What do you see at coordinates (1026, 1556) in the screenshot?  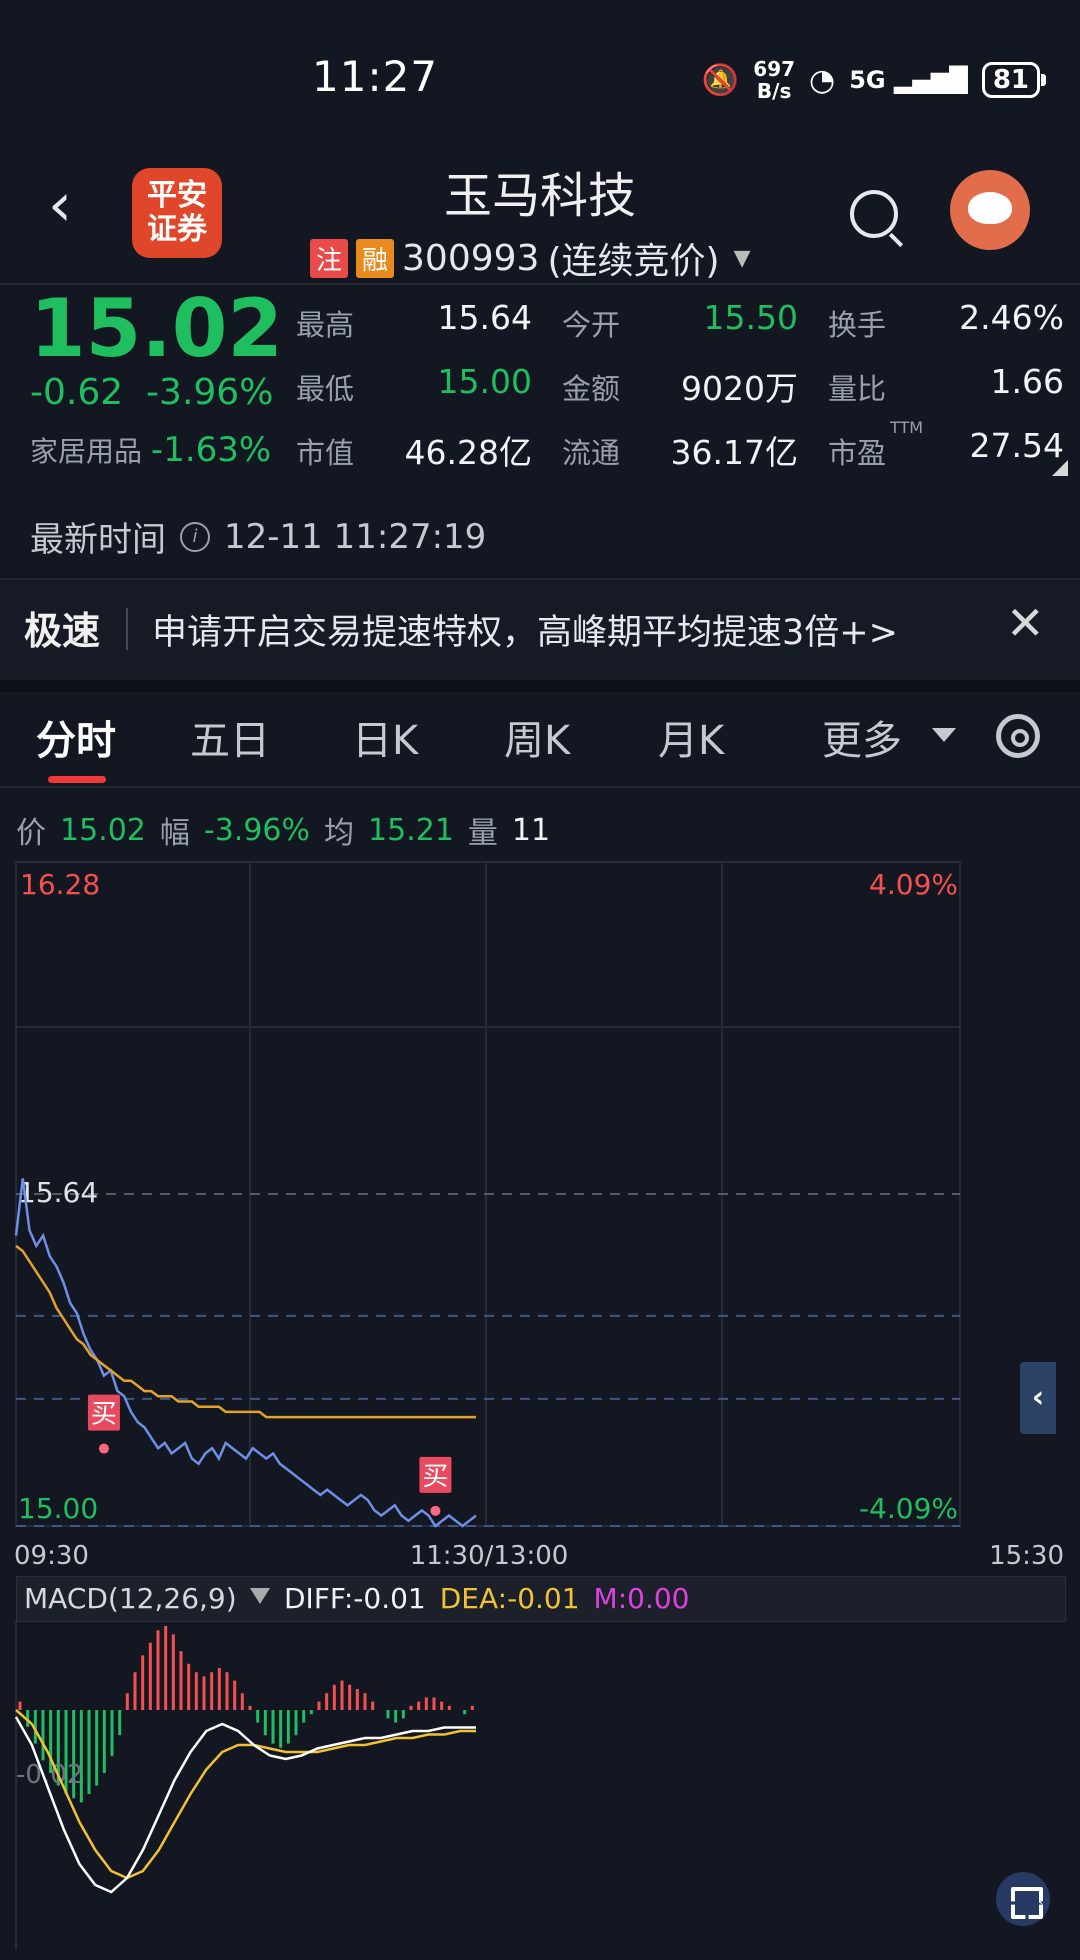 I see `x-tick-label: 15:30` at bounding box center [1026, 1556].